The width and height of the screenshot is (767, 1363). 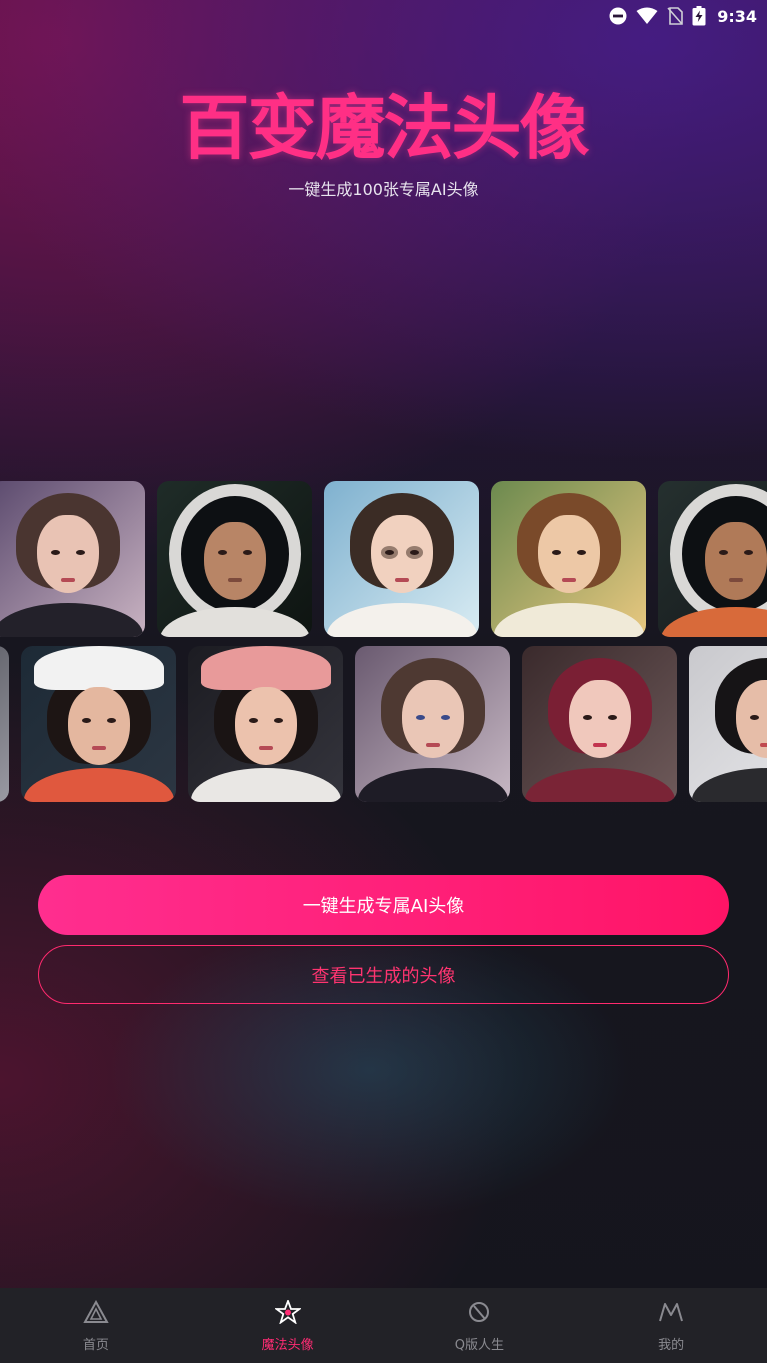 I want to click on status-time: 9:34, so click(x=737, y=16).